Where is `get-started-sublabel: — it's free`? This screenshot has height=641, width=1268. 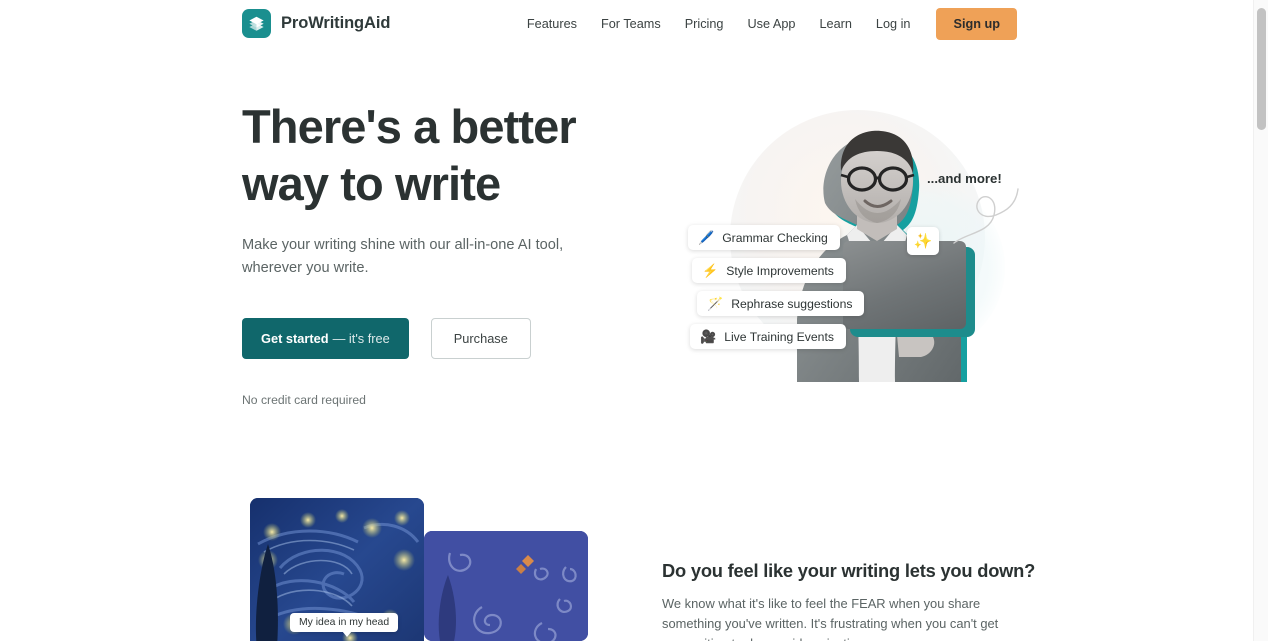 get-started-sublabel: — it's free is located at coordinates (361, 338).